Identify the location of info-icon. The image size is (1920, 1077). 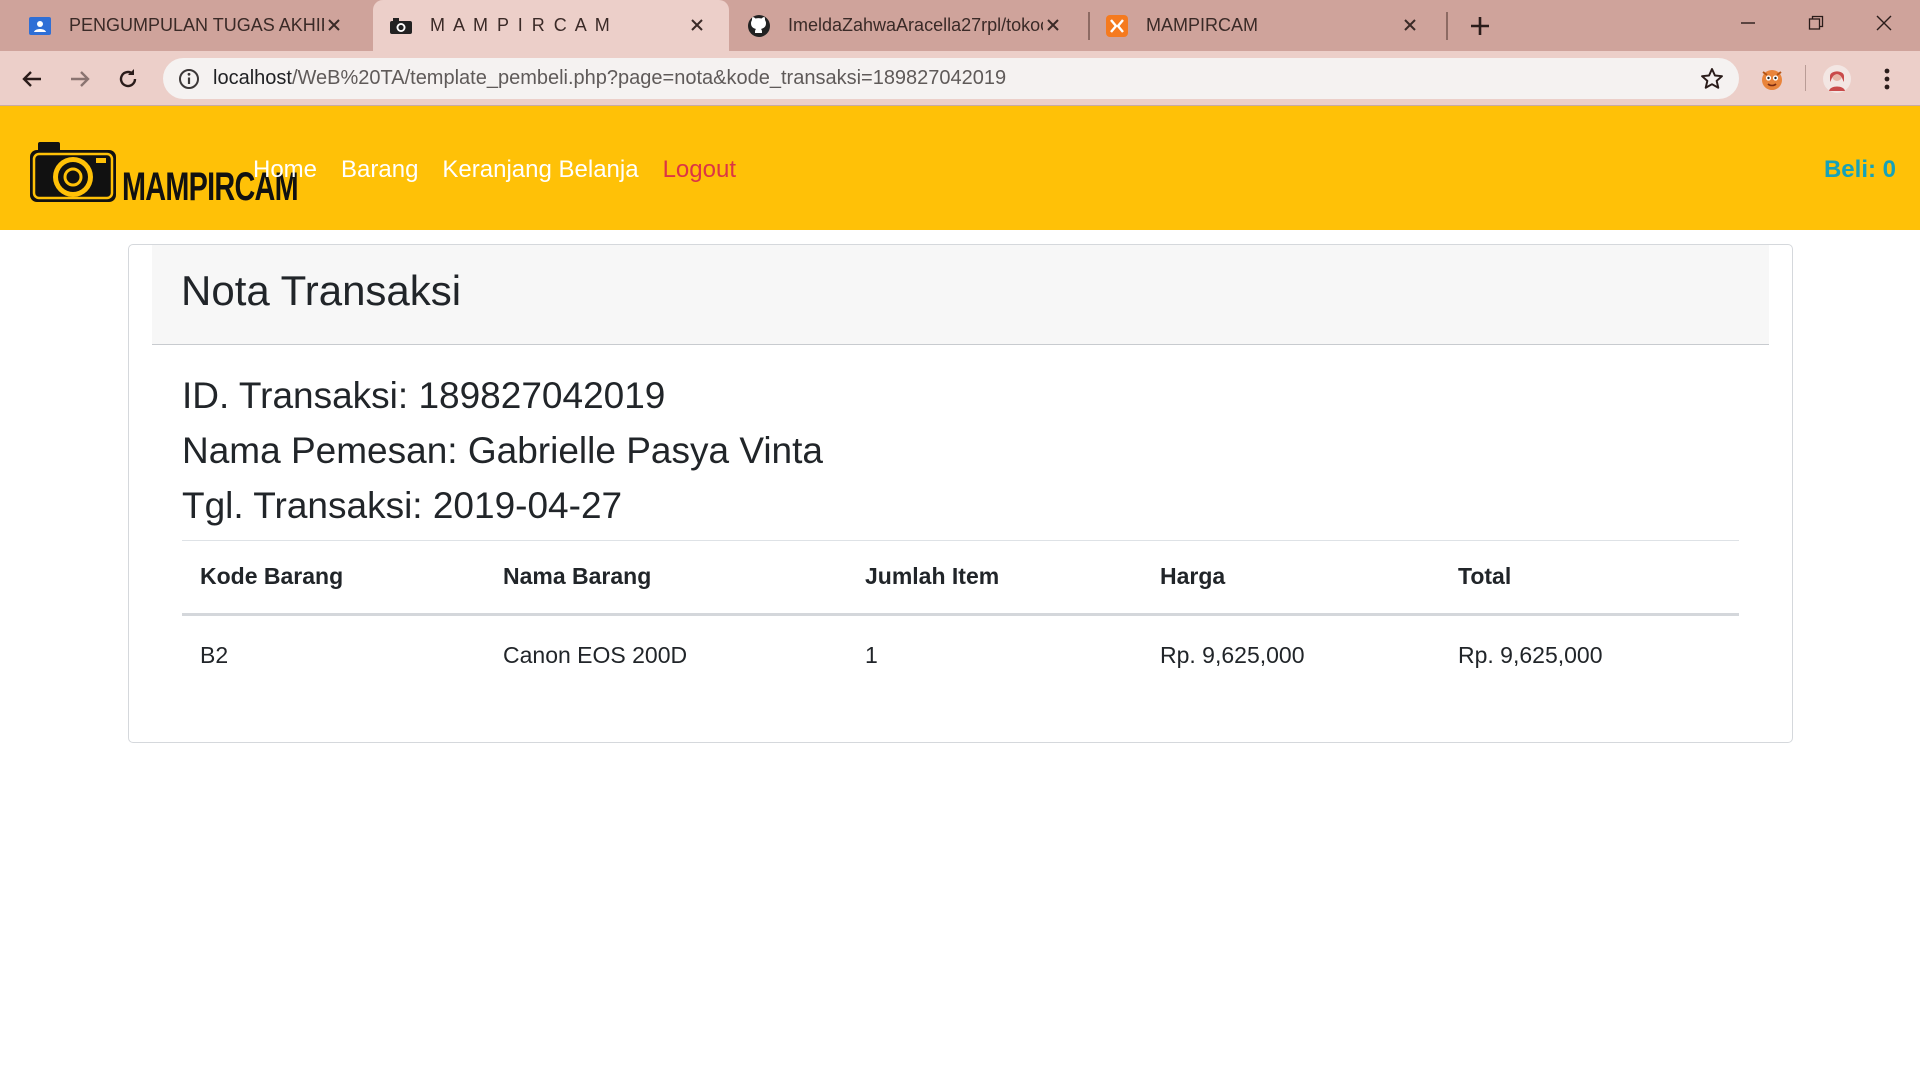
(189, 79).